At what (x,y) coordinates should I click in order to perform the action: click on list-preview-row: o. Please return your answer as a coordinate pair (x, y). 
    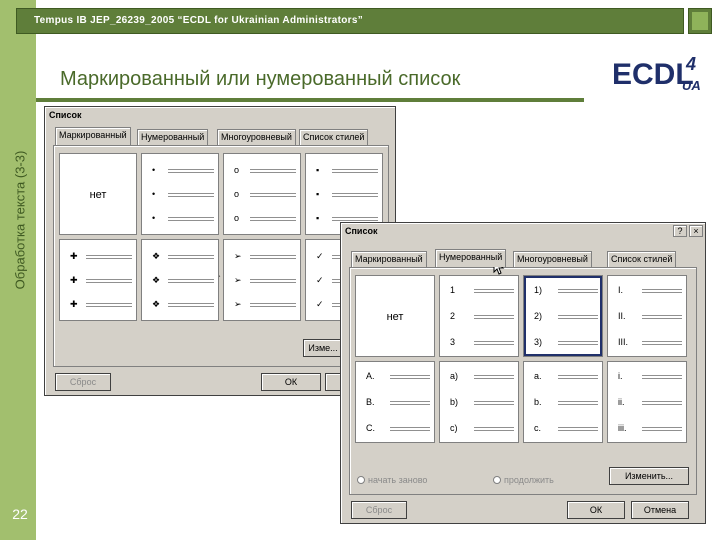
    Looking at the image, I should click on (265, 170).